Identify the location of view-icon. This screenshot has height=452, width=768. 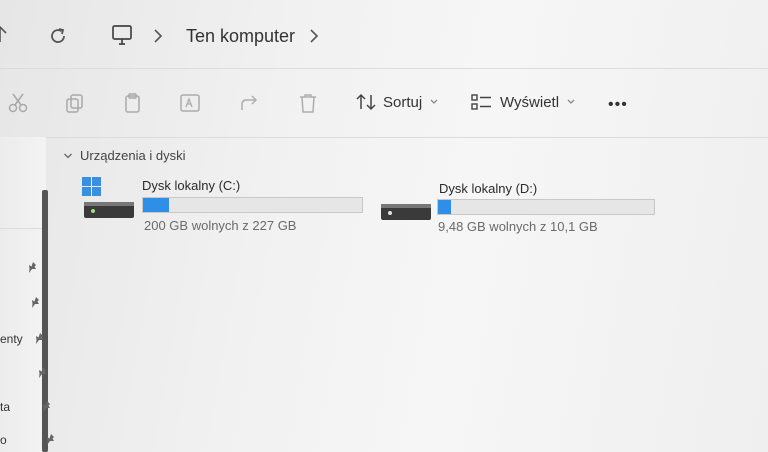
(482, 102).